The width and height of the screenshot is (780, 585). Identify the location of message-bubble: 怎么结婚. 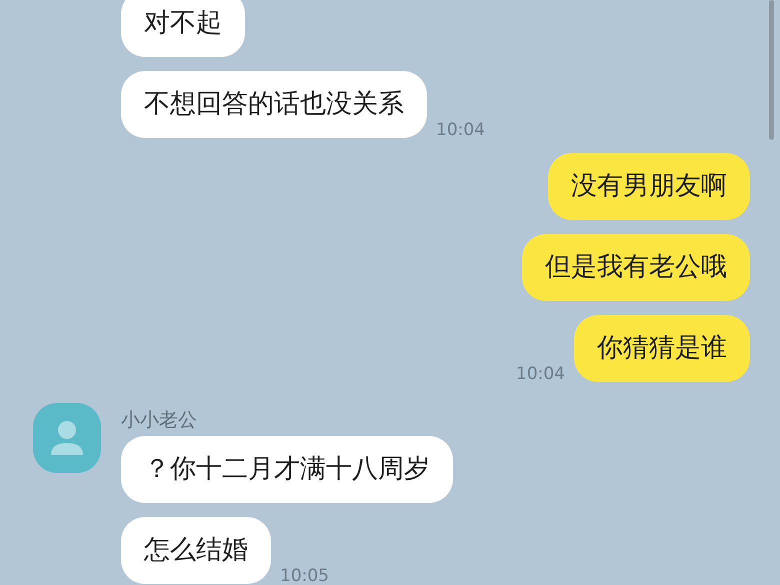
(196, 550).